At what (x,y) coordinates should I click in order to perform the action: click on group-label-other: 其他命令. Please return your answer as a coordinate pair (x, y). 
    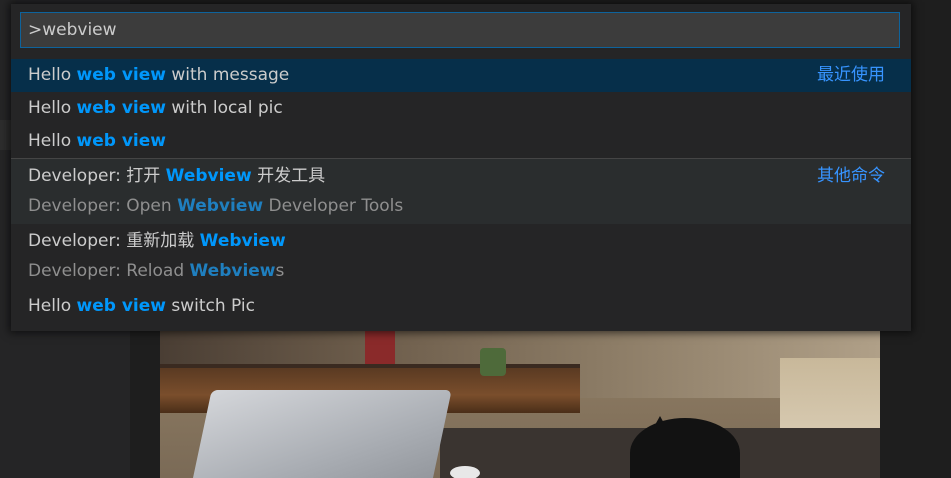
    Looking at the image, I should click on (851, 176).